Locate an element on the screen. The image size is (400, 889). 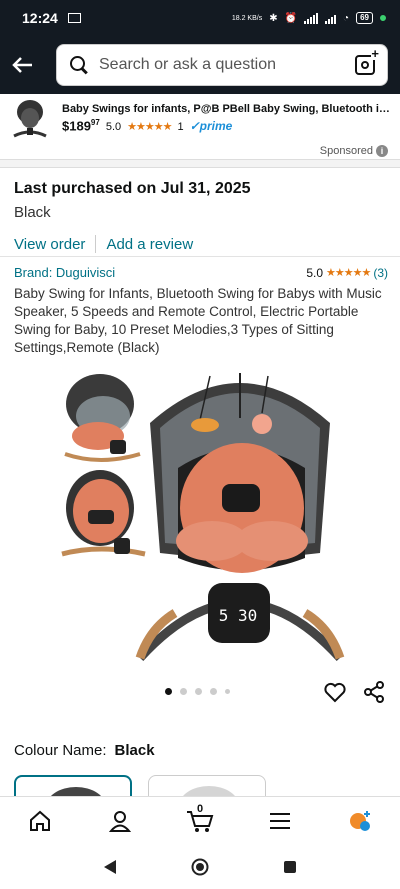
rating-value: 5.0 is located at coordinates (315, 272).